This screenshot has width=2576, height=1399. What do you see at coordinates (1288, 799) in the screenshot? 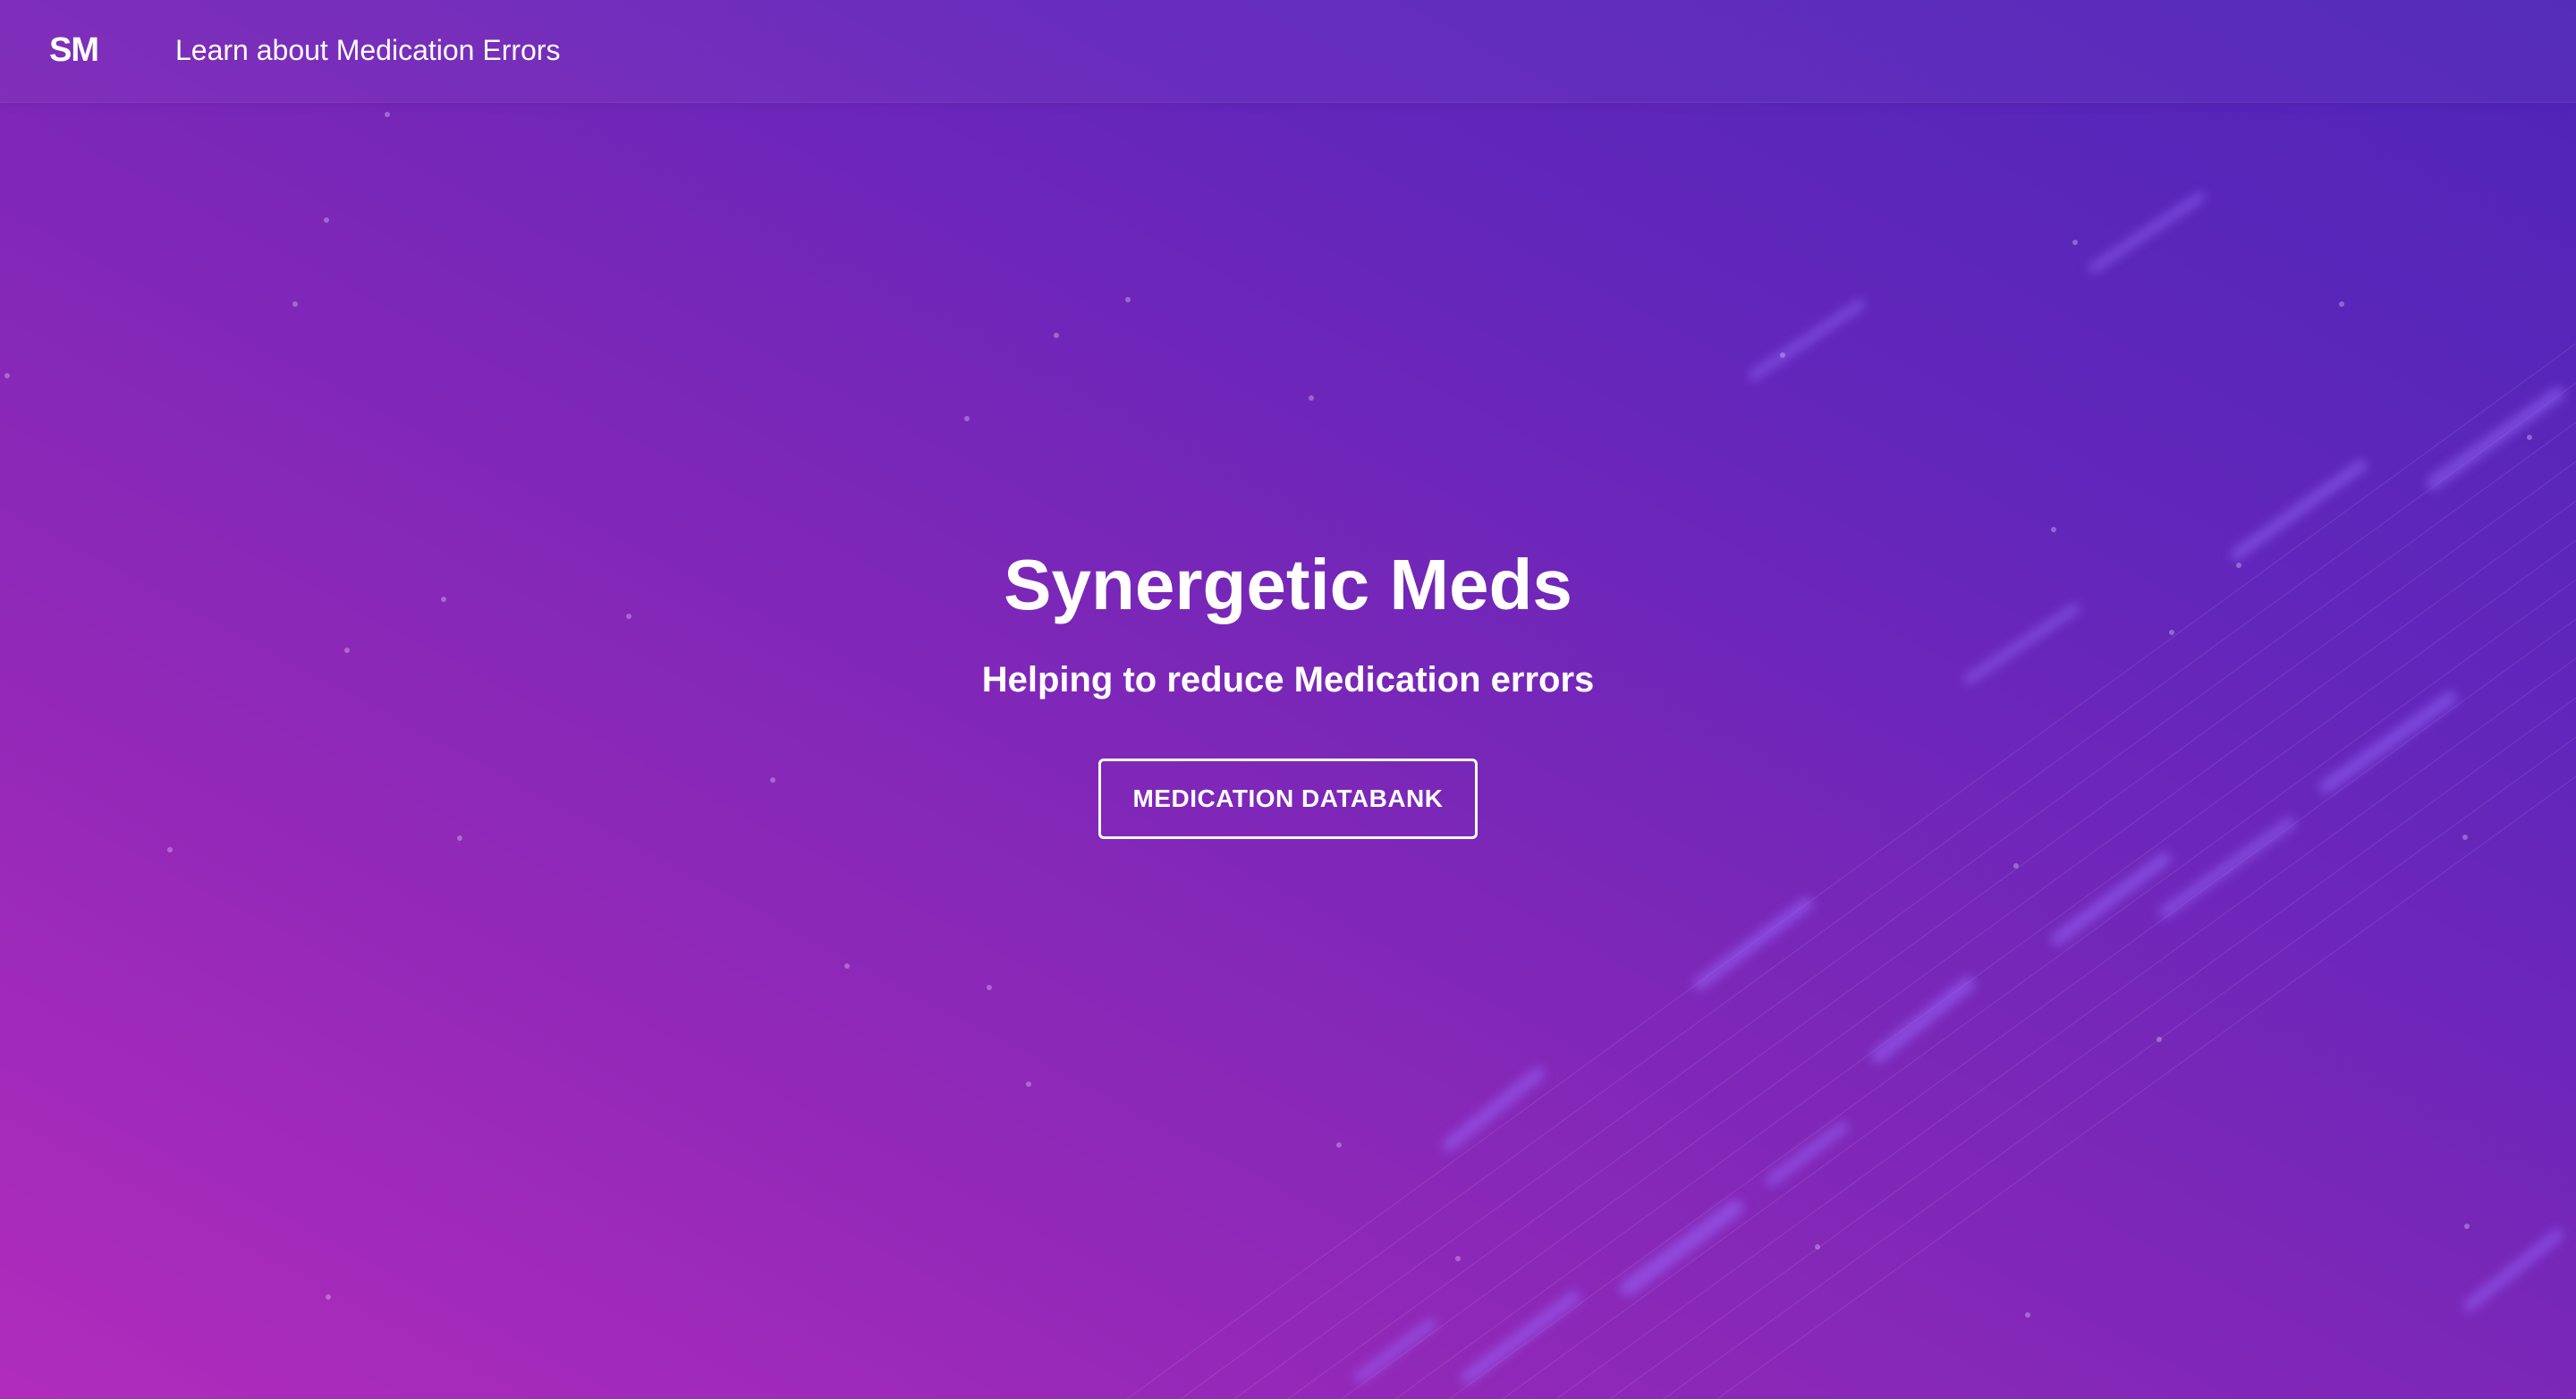
I see `medication-databank-button: MEDICATION DATABANK` at bounding box center [1288, 799].